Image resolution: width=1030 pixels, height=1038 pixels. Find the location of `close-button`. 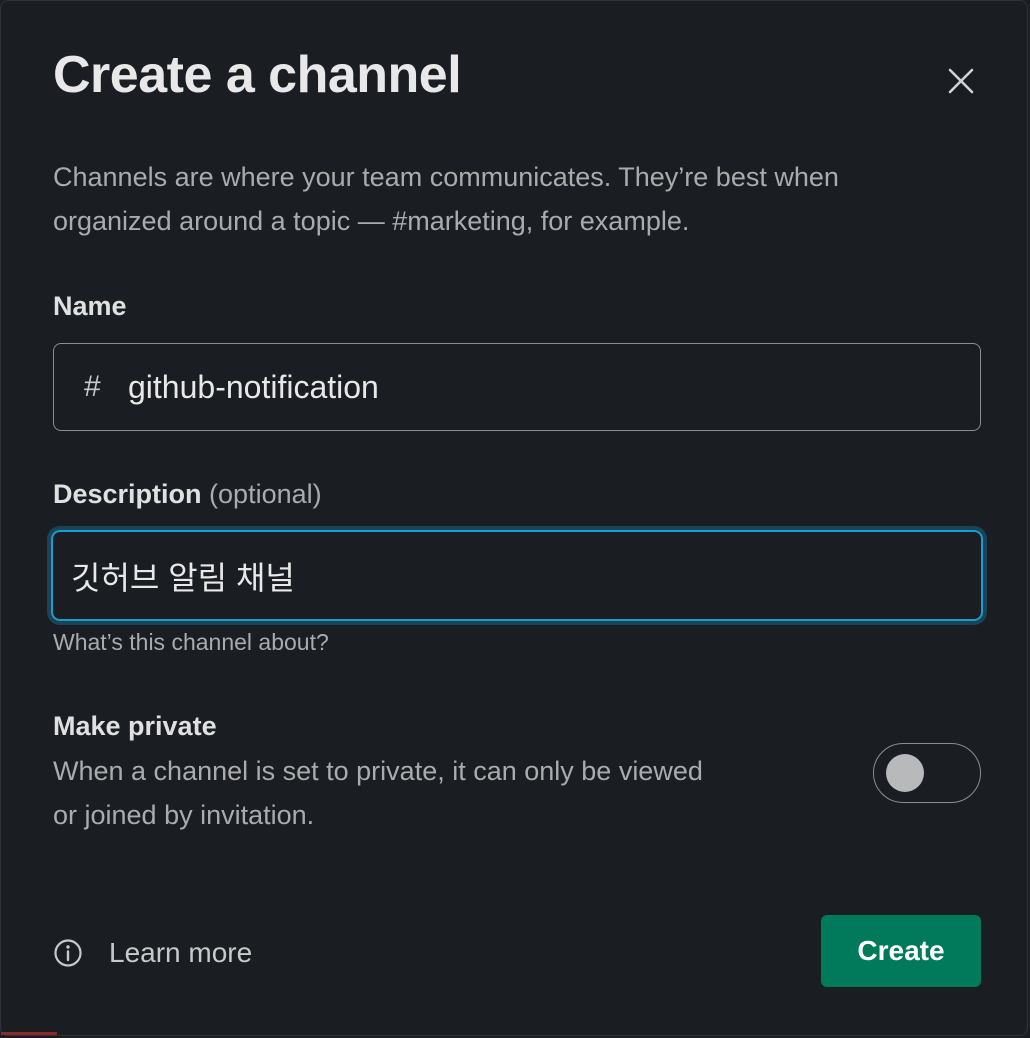

close-button is located at coordinates (961, 81).